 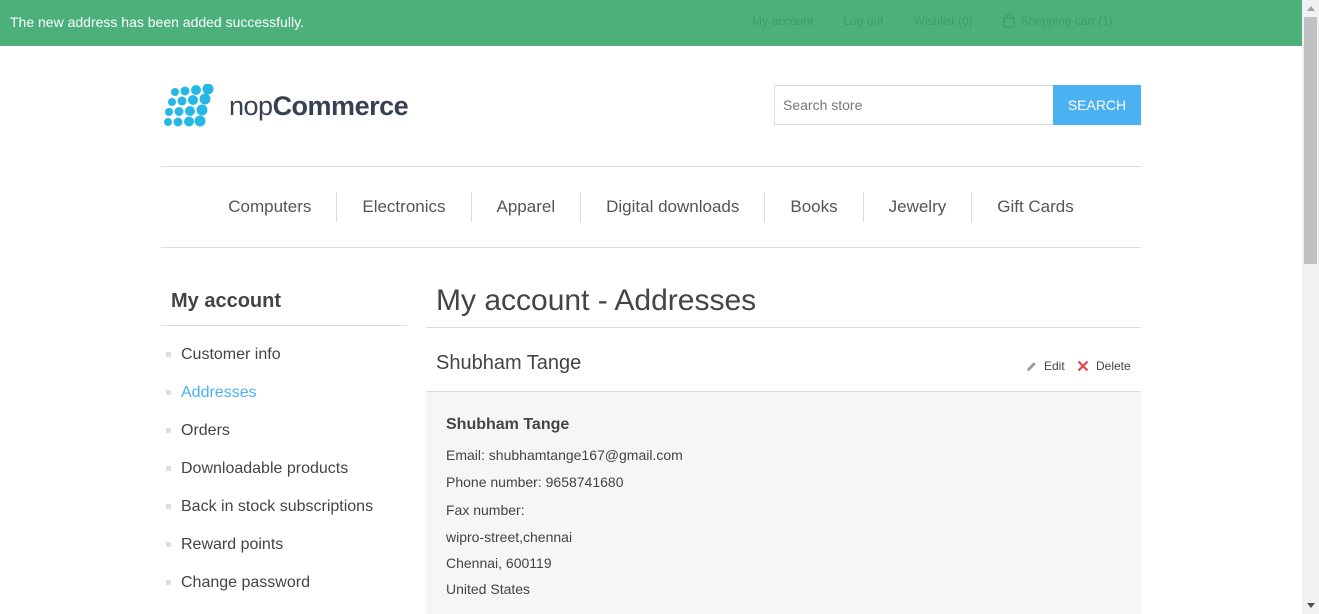 I want to click on menu-item-computers: Computers, so click(x=269, y=207).